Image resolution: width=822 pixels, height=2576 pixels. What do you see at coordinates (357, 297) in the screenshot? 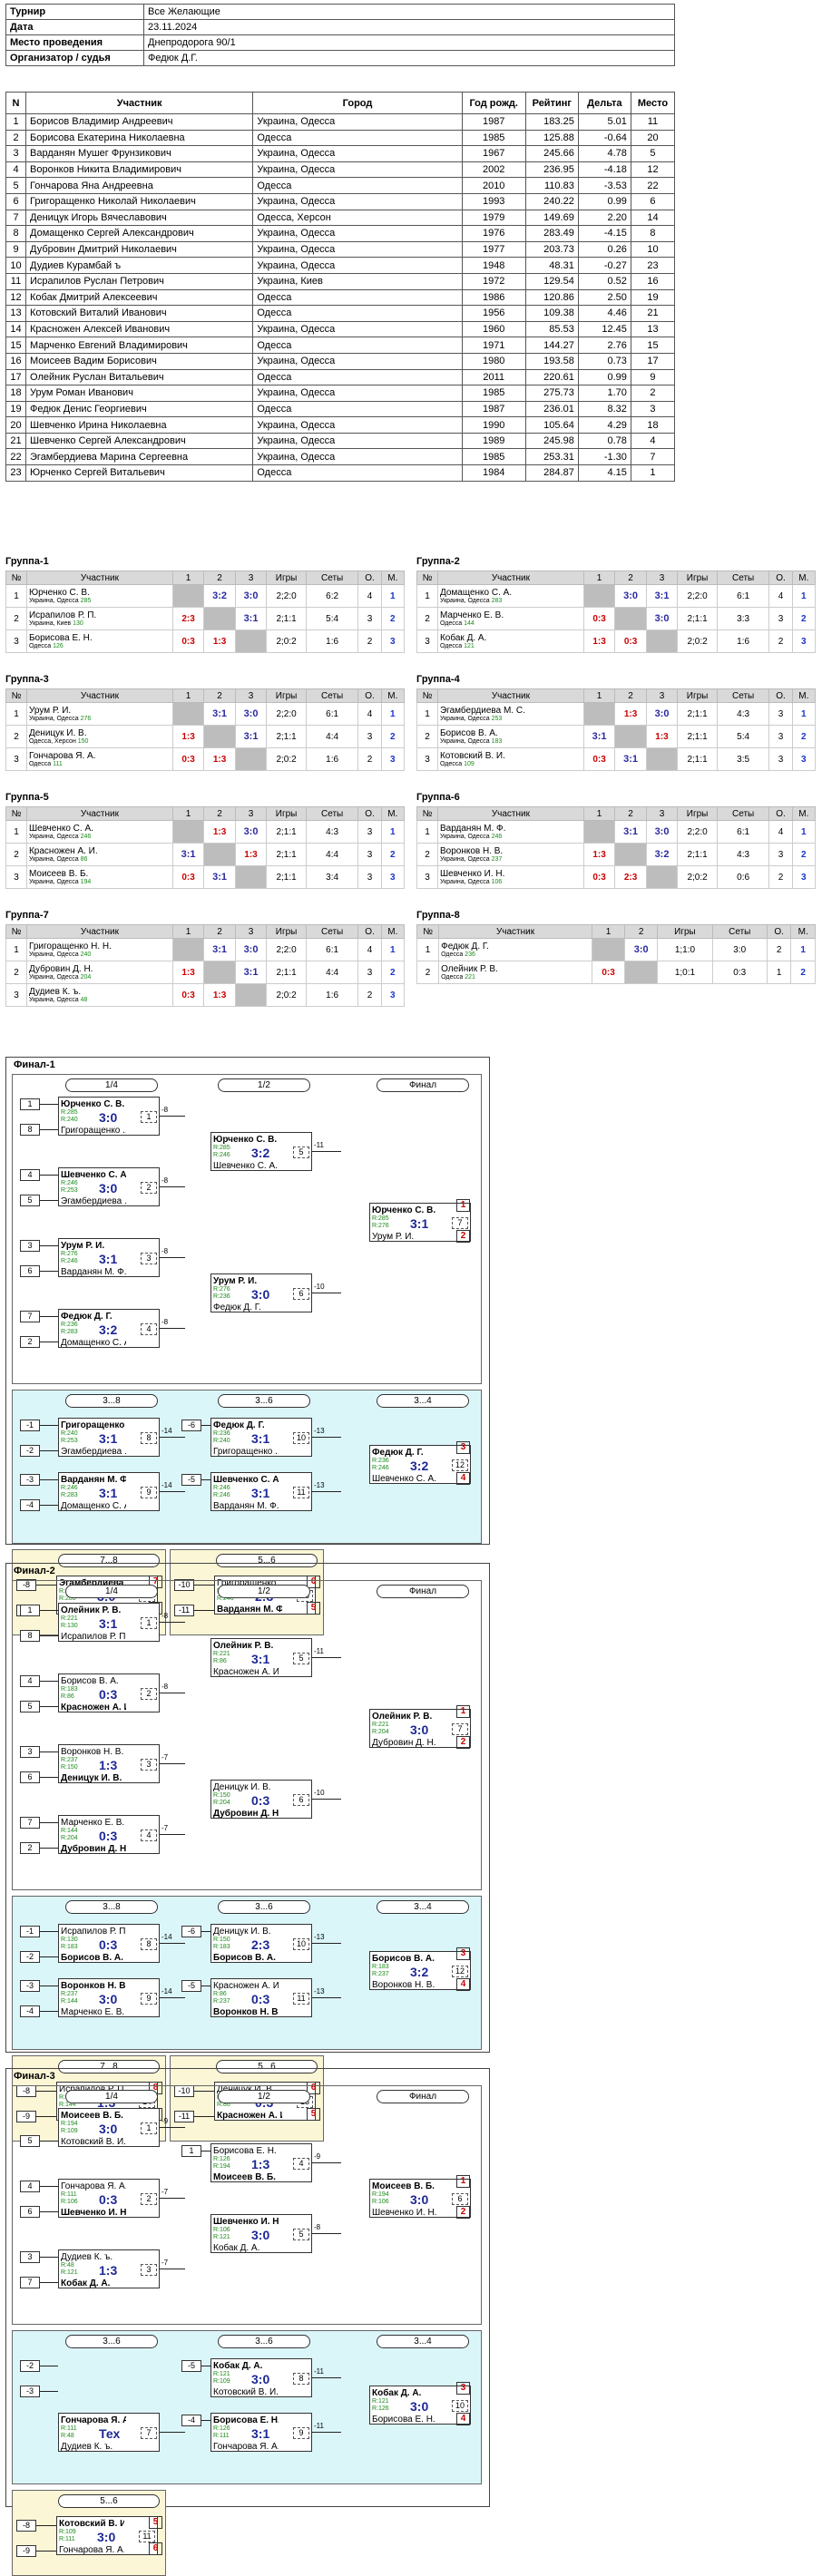
I see `player-cell: Одесса` at bounding box center [357, 297].